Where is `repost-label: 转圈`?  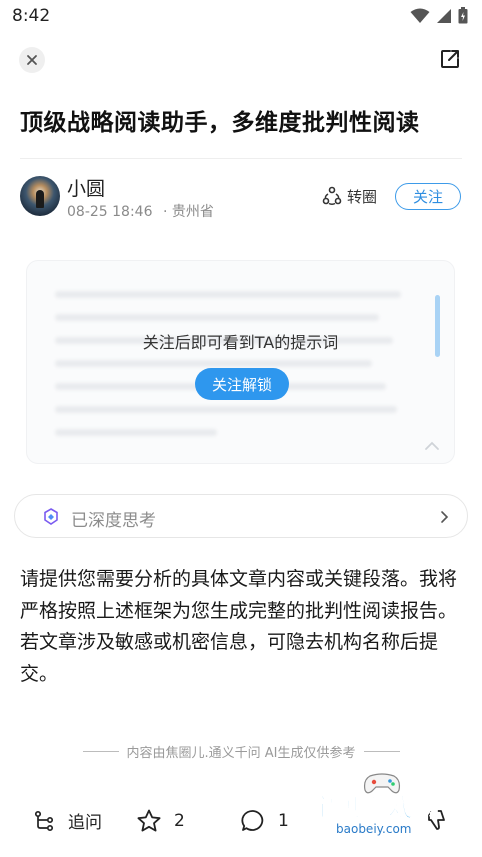
repost-label: 转圈 is located at coordinates (362, 196).